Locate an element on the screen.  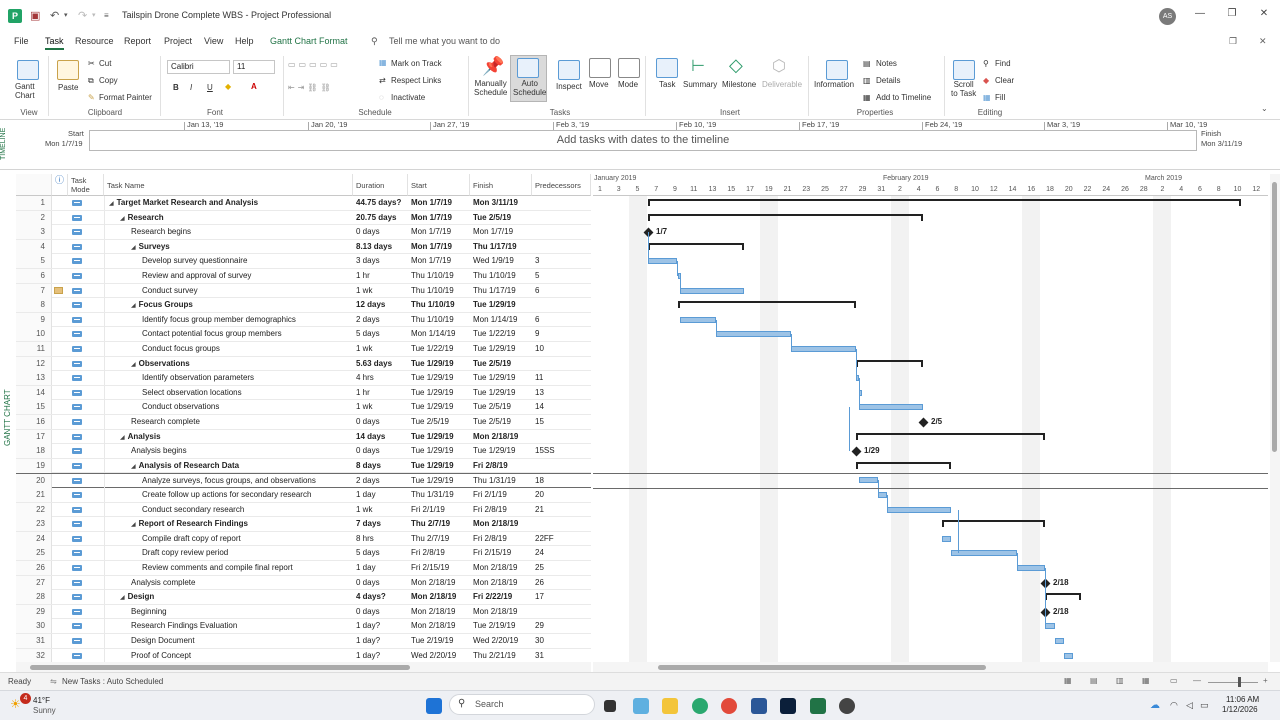
finish-header: Finish is located at coordinates (501, 185).